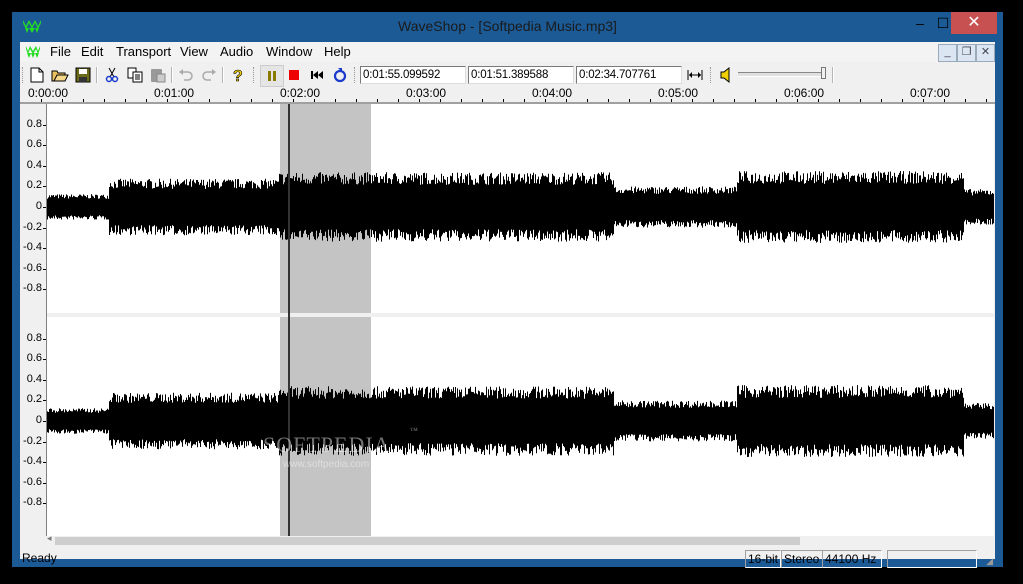 Image resolution: width=1023 pixels, height=584 pixels. What do you see at coordinates (507, 27) in the screenshot?
I see `title-bar: WaveShop - [Softpedia Music.mp3] ‒ ☐ ✕` at bounding box center [507, 27].